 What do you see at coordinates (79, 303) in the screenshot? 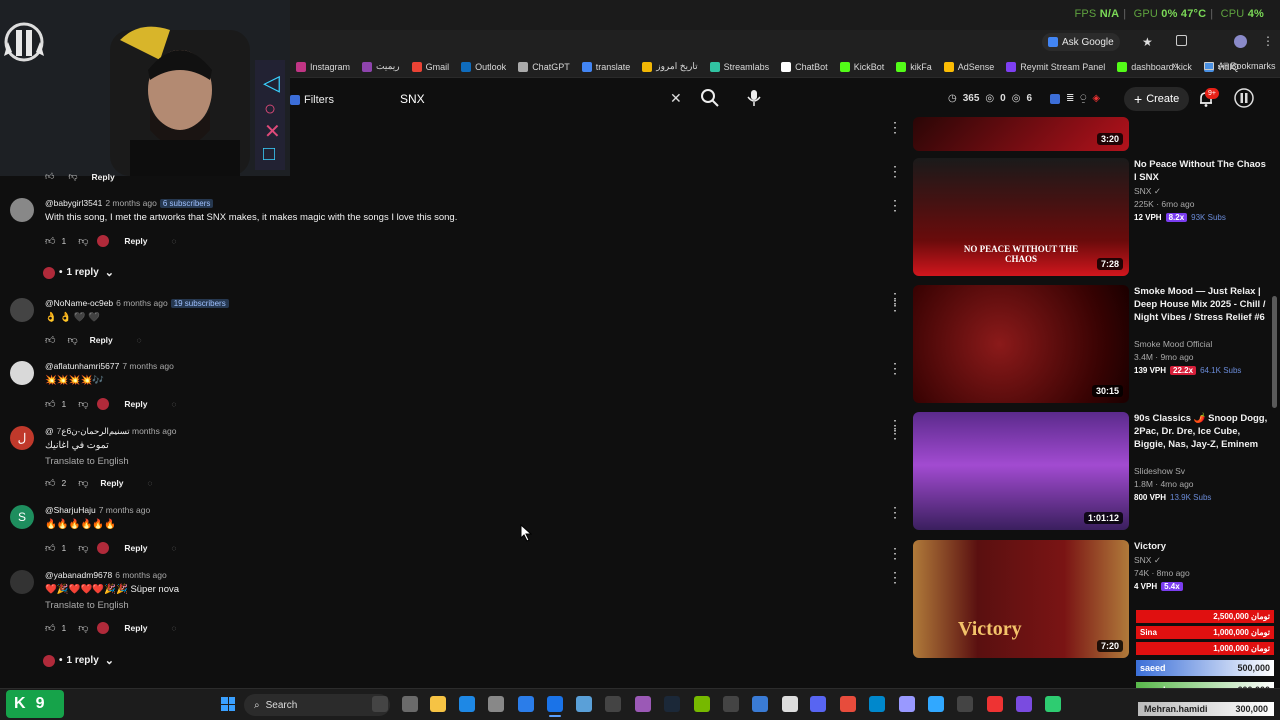
I see `comment-author: @NoName-oc9eb` at bounding box center [79, 303].